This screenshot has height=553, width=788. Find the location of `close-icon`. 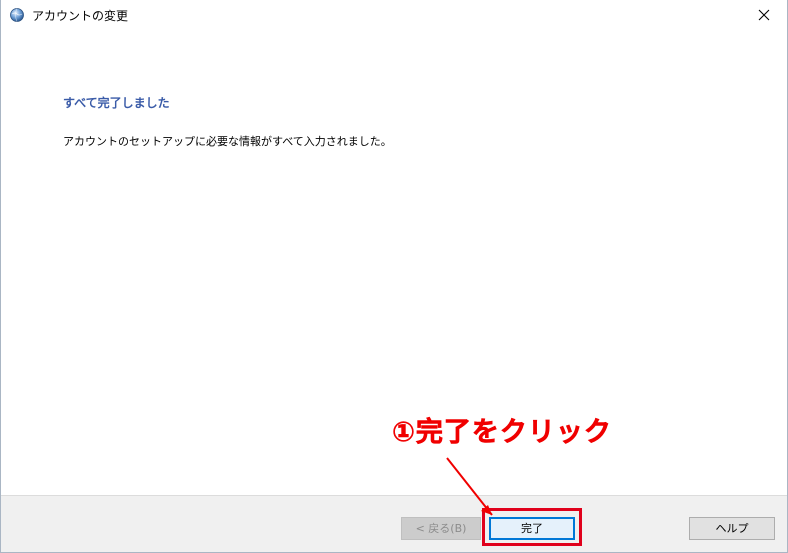

close-icon is located at coordinates (764, 15).